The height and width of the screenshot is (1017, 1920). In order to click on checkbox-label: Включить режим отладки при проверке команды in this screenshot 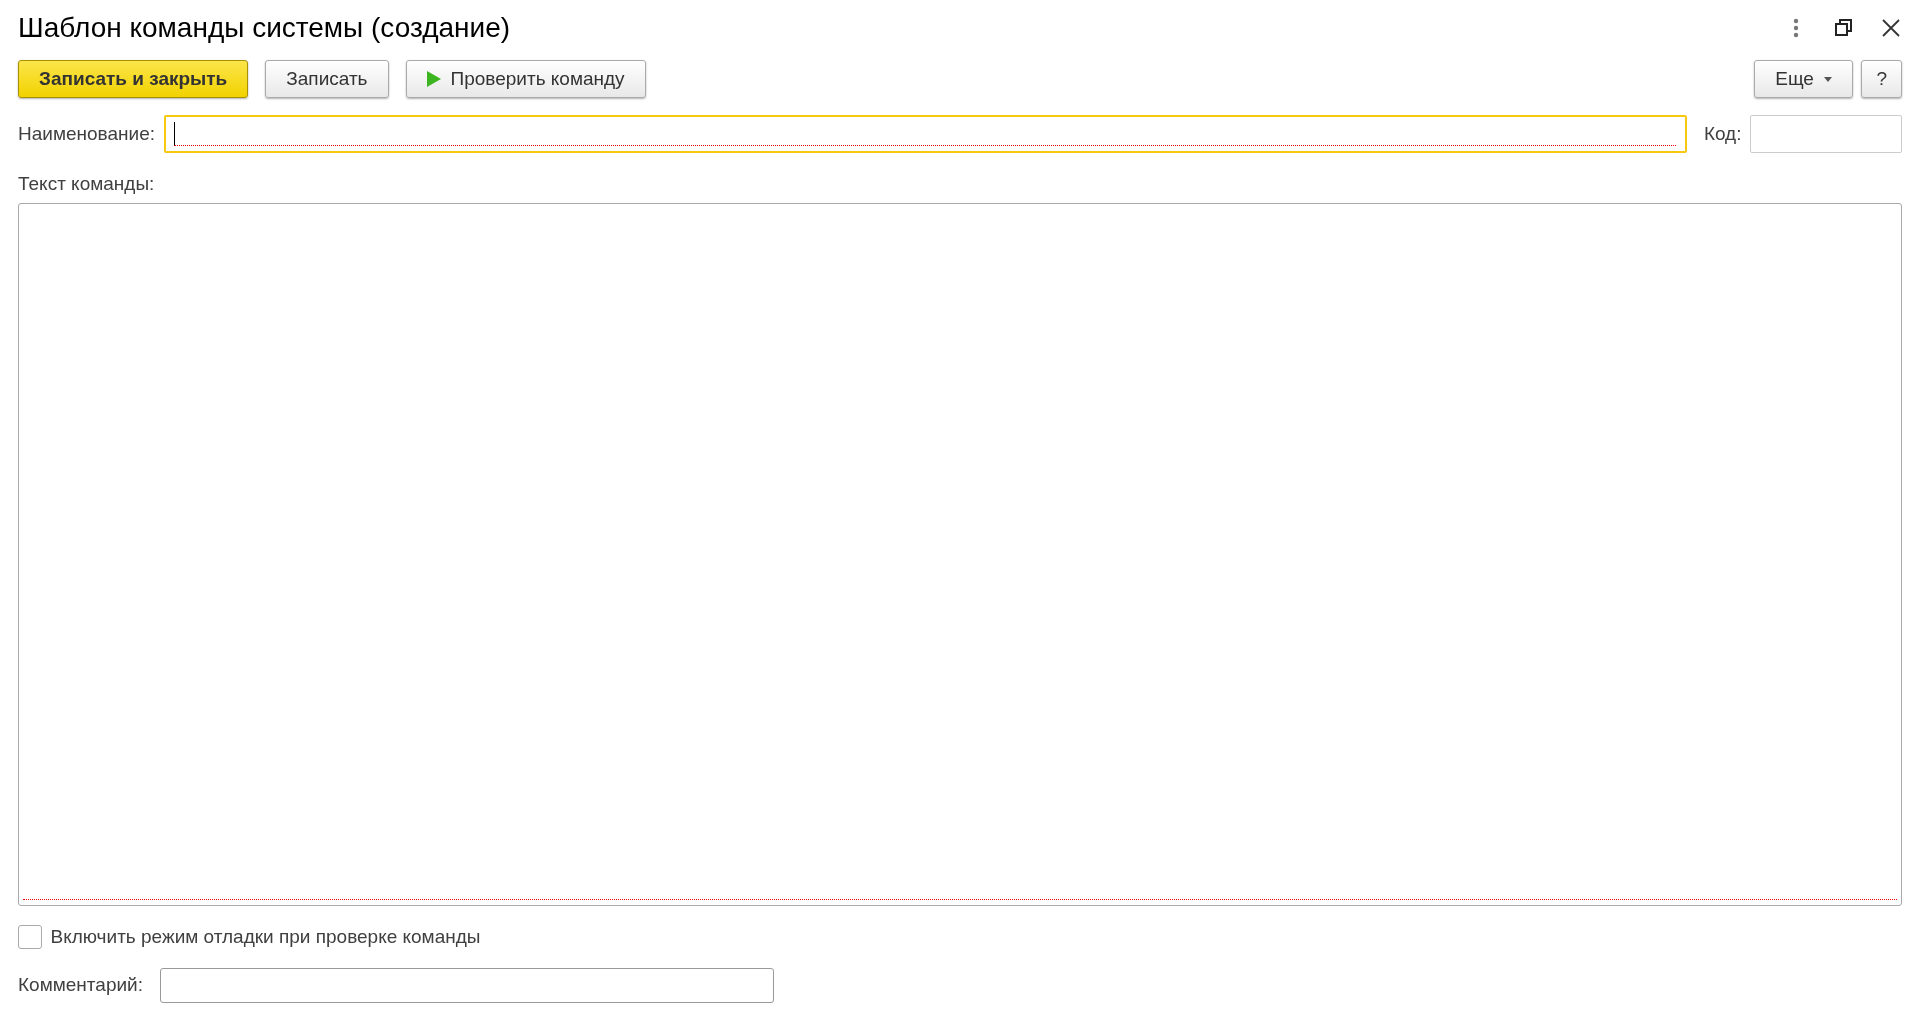, I will do `click(265, 936)`.